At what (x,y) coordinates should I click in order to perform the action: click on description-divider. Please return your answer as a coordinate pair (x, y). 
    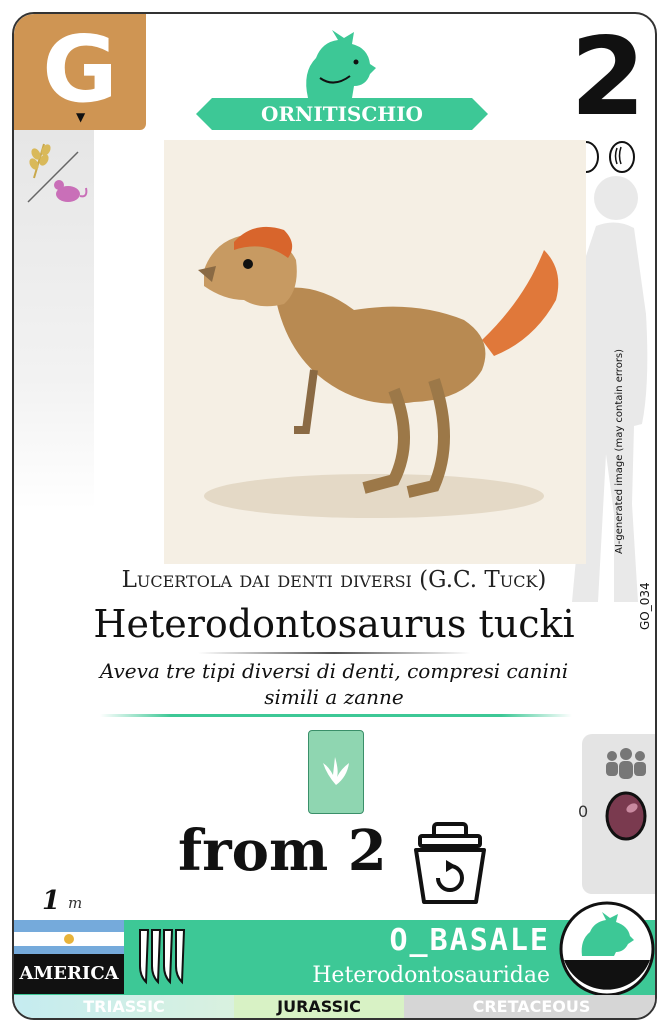
    Looking at the image, I should click on (336, 715).